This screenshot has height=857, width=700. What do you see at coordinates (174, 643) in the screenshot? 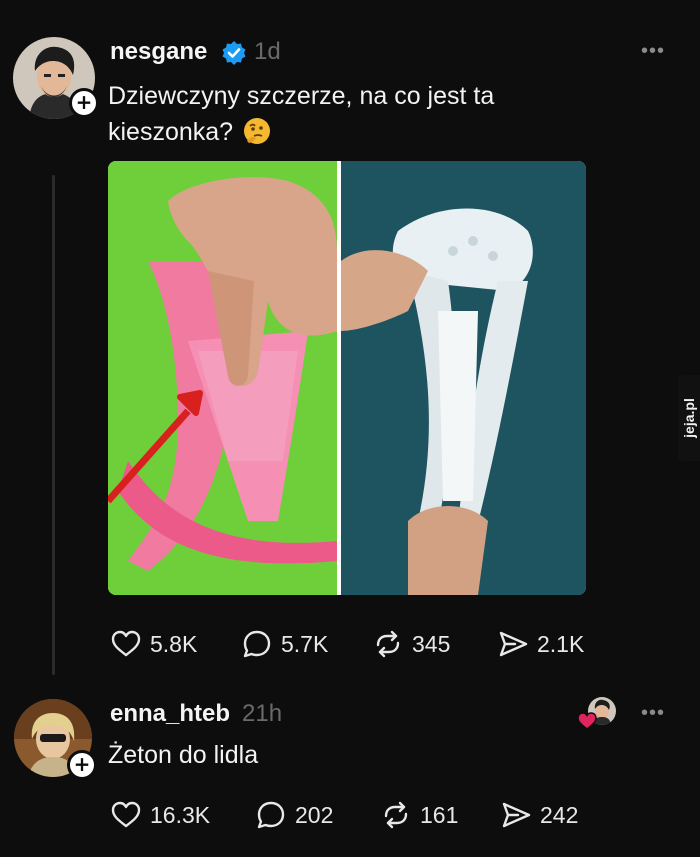
I see `like-count: 5.8K` at bounding box center [174, 643].